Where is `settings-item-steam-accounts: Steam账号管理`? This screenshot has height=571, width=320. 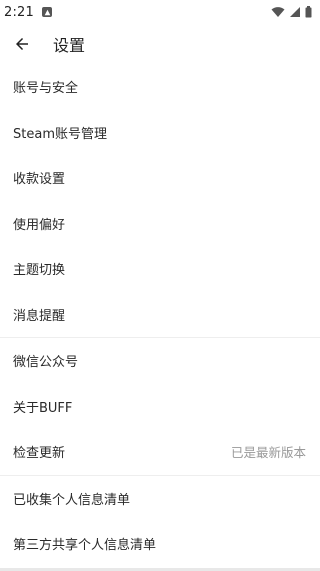
settings-item-steam-accounts: Steam账号管理 is located at coordinates (160, 133).